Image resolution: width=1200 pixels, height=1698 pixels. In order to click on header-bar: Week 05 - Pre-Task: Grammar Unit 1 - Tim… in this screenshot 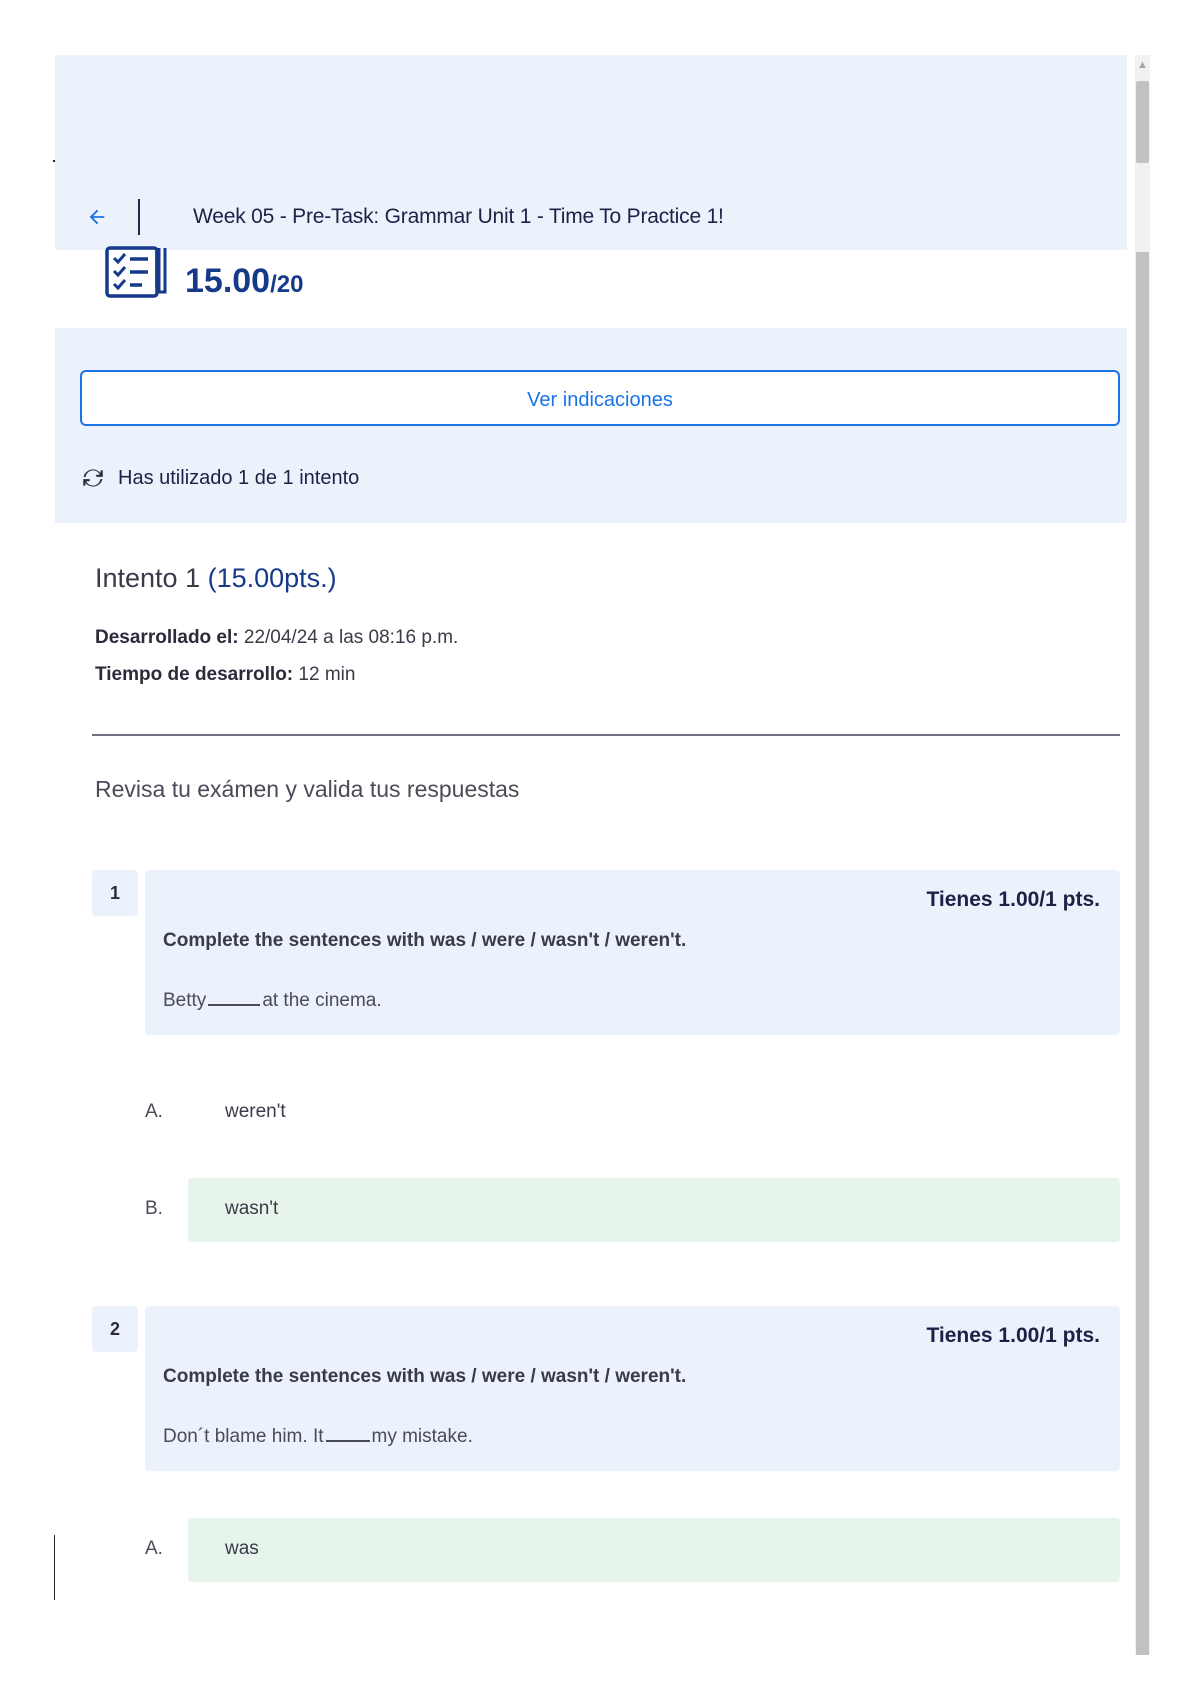, I will do `click(591, 217)`.